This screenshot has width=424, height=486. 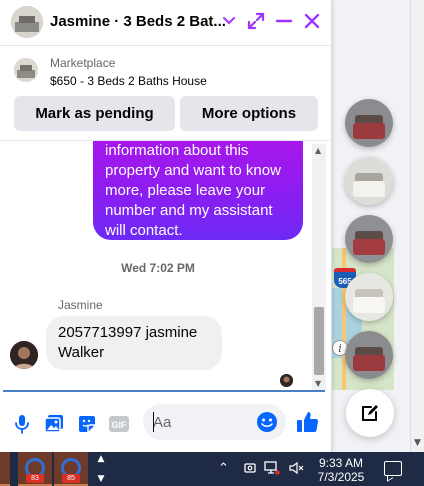 I want to click on taskbar-app-2: 85, so click(x=71, y=469).